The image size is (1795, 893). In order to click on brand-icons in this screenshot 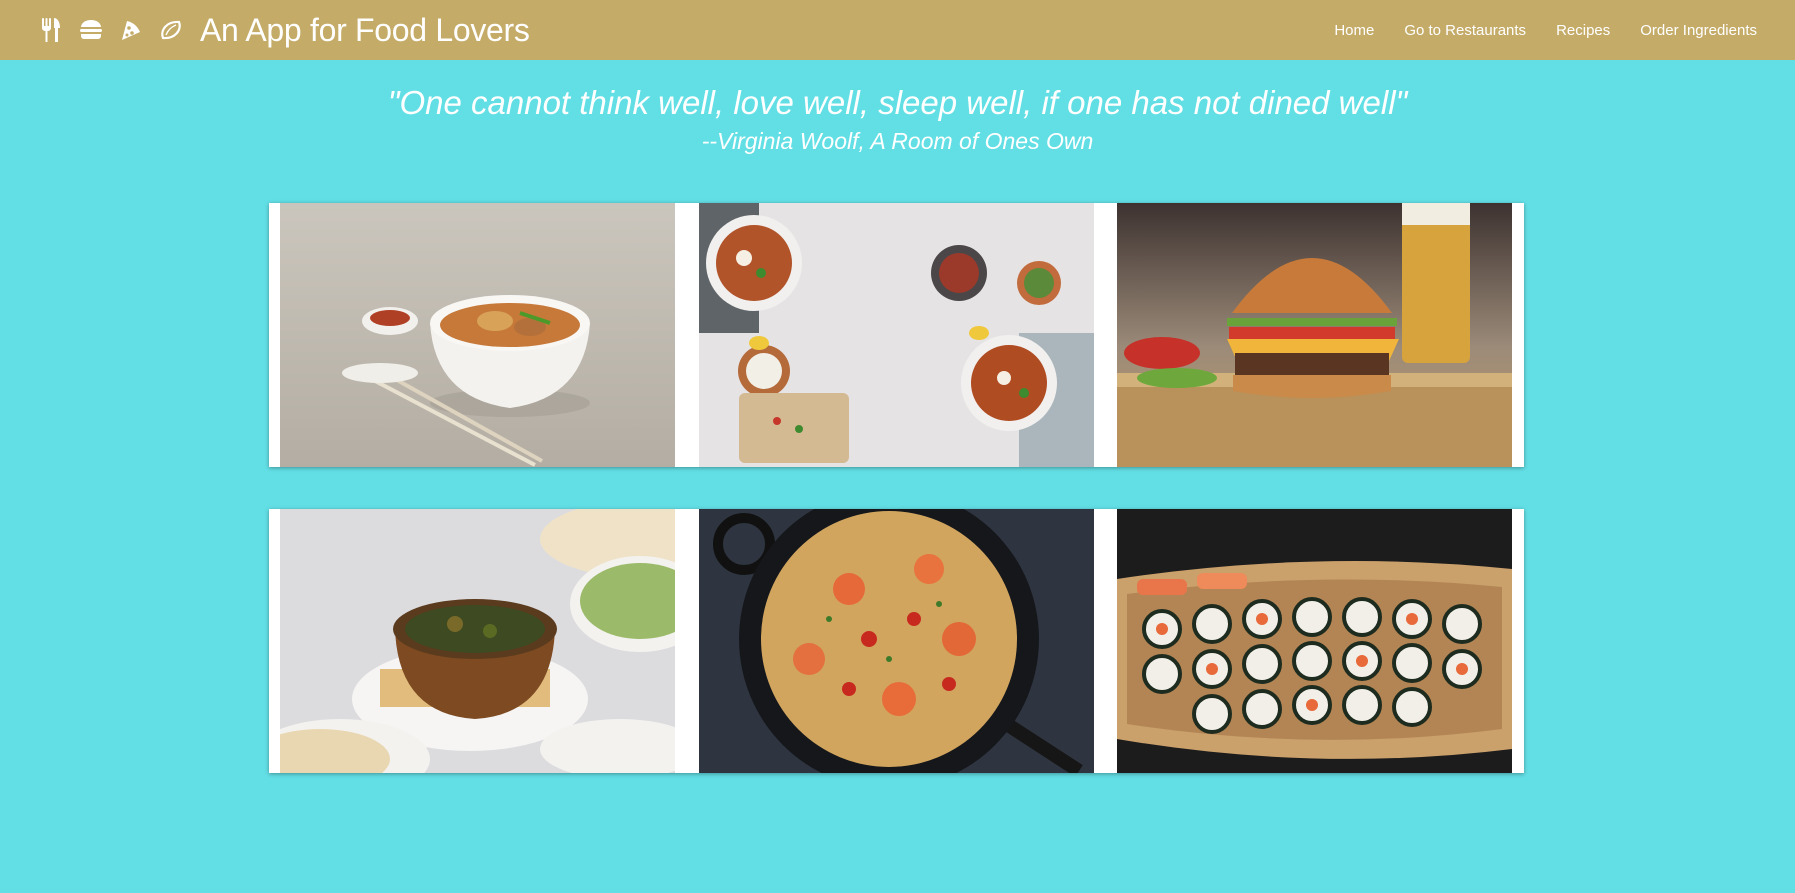, I will do `click(111, 30)`.